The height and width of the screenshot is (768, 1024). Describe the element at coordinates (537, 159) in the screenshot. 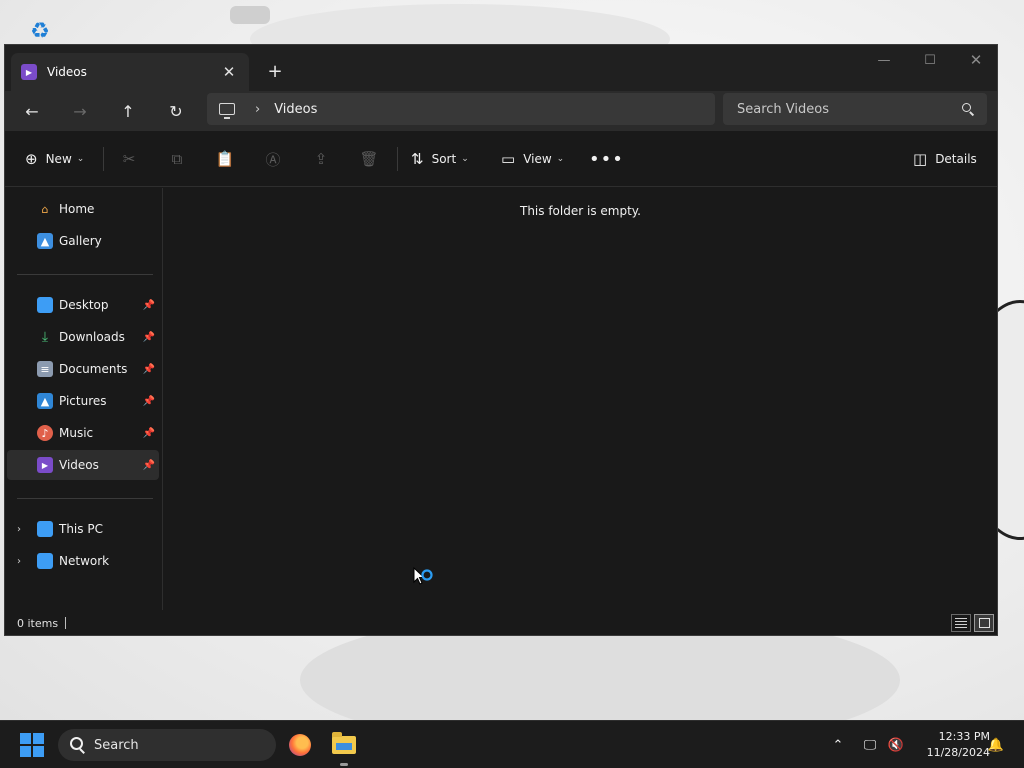

I see `view-label: View` at that location.